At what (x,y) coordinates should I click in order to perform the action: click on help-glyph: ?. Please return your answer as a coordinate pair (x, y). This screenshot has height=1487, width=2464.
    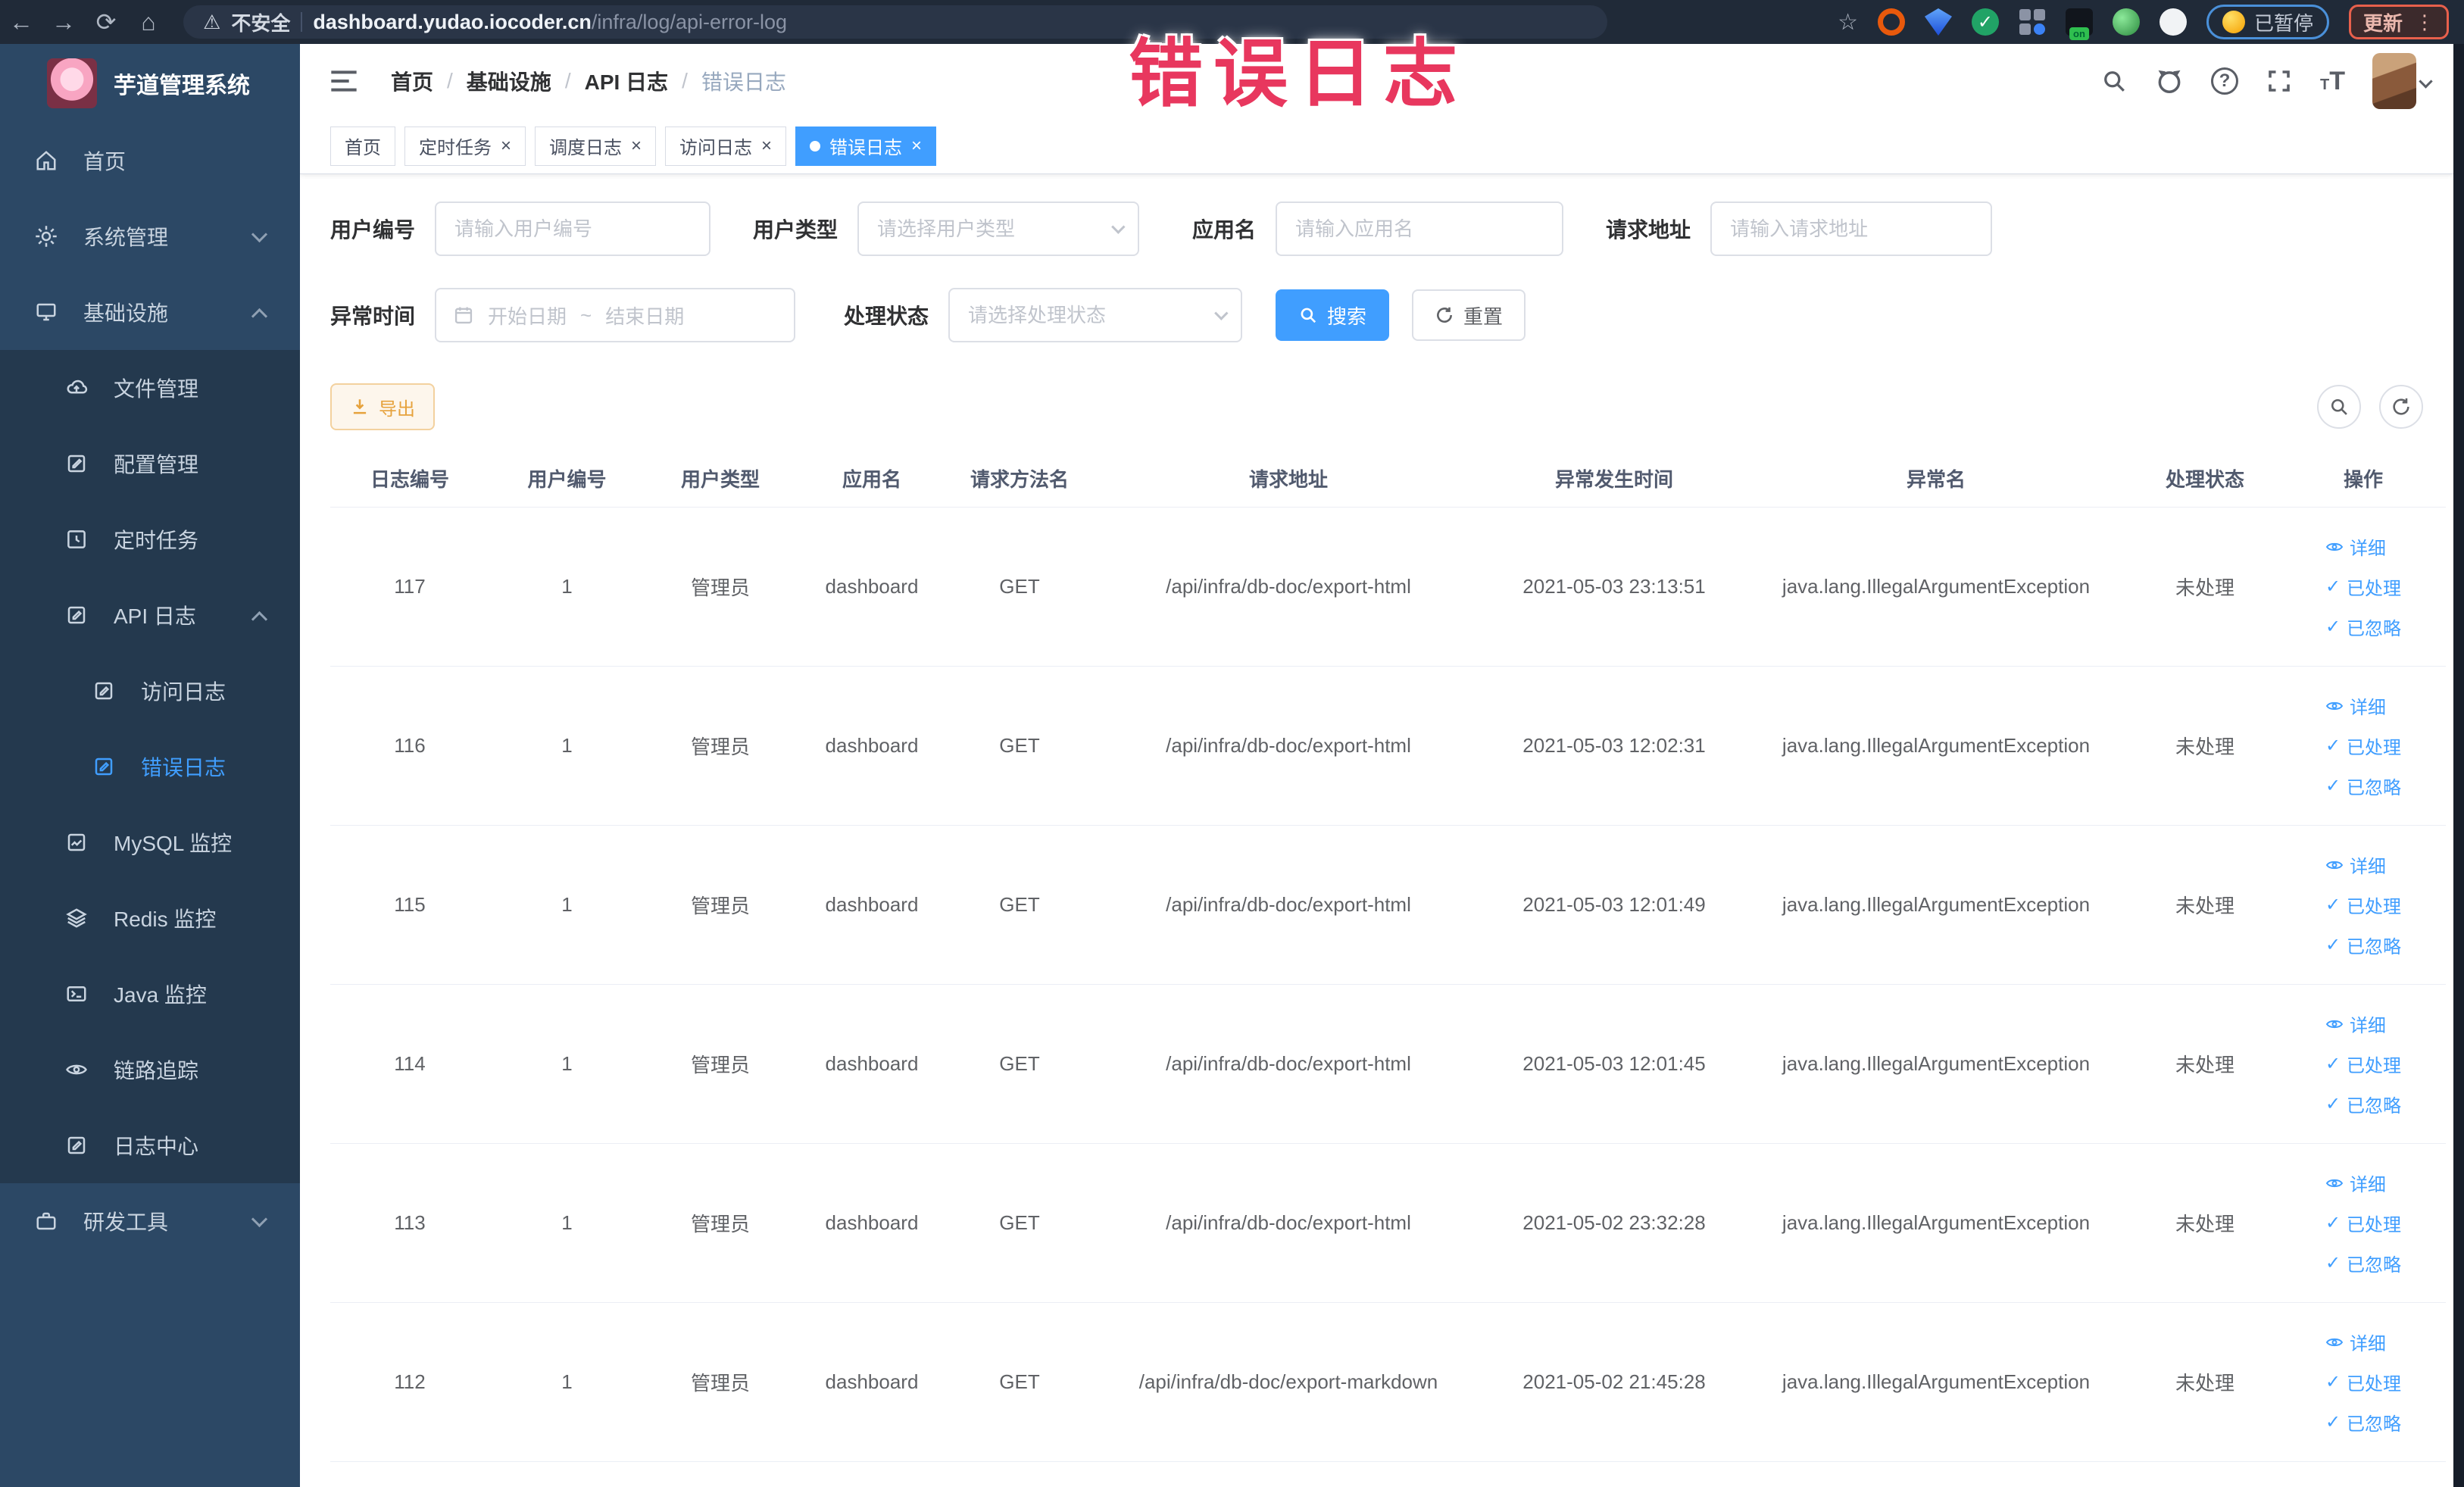
    Looking at the image, I should click on (2225, 80).